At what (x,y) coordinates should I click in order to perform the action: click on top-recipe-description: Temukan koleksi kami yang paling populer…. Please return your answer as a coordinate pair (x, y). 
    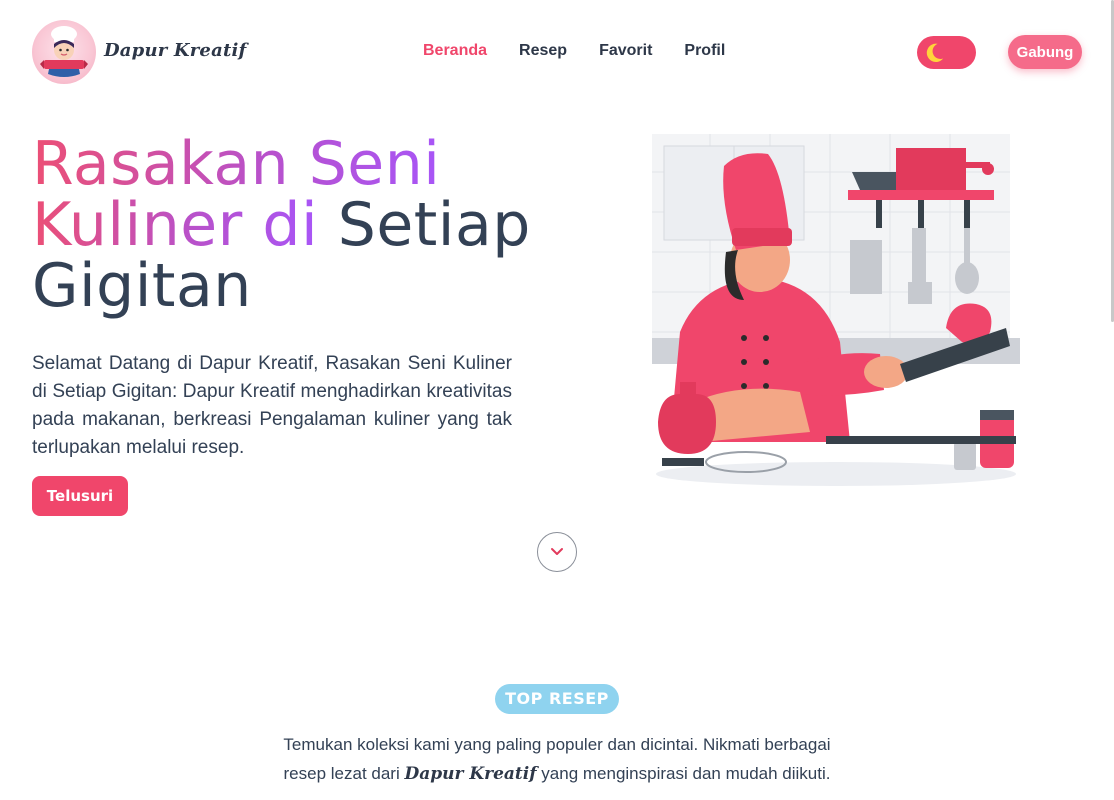
    Looking at the image, I should click on (557, 759).